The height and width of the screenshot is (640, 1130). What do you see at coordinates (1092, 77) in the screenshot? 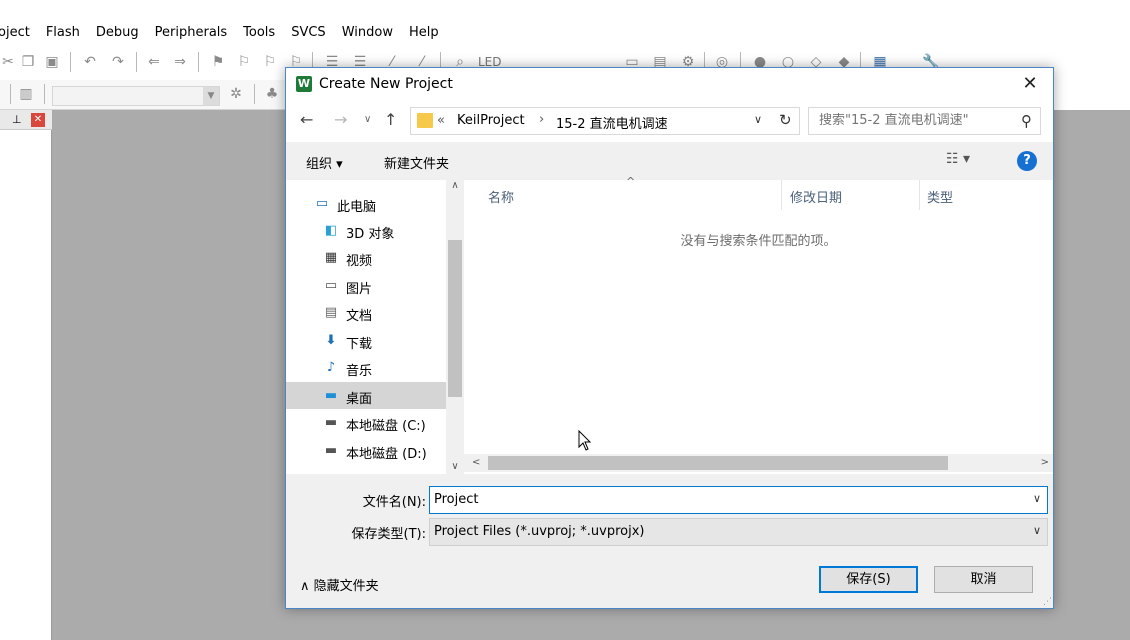
I see `toolbar-right-area` at bounding box center [1092, 77].